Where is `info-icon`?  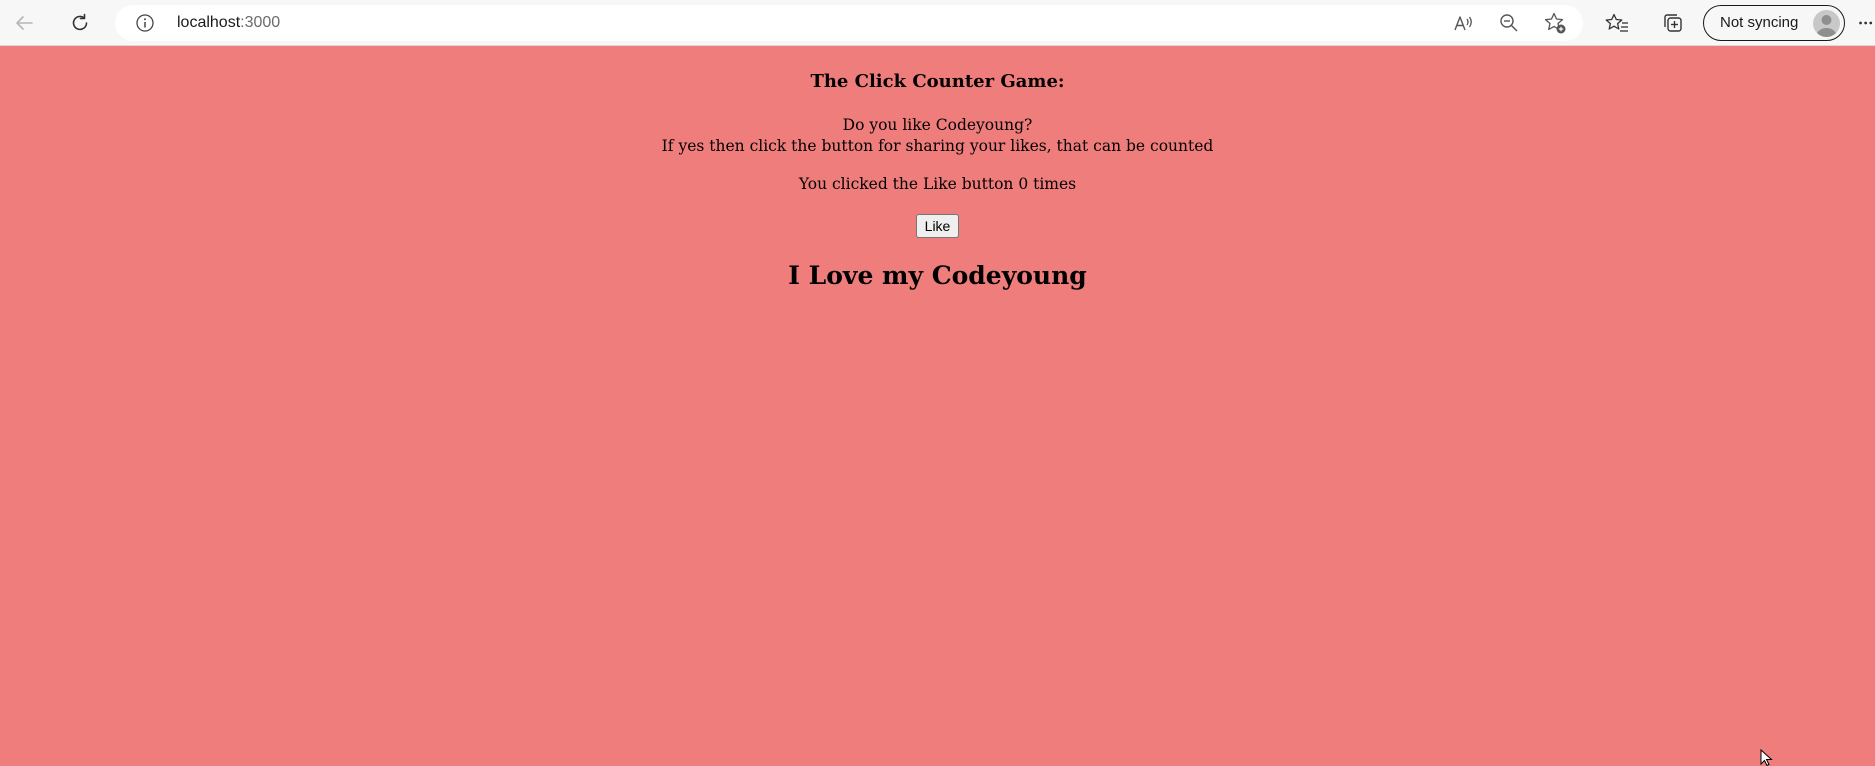 info-icon is located at coordinates (145, 23).